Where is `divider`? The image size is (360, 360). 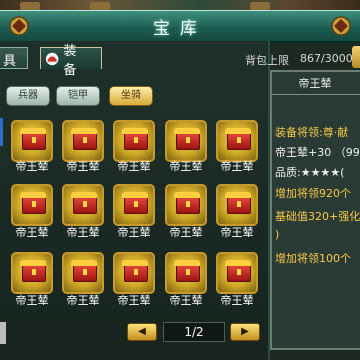
divider is located at coordinates (316, 94).